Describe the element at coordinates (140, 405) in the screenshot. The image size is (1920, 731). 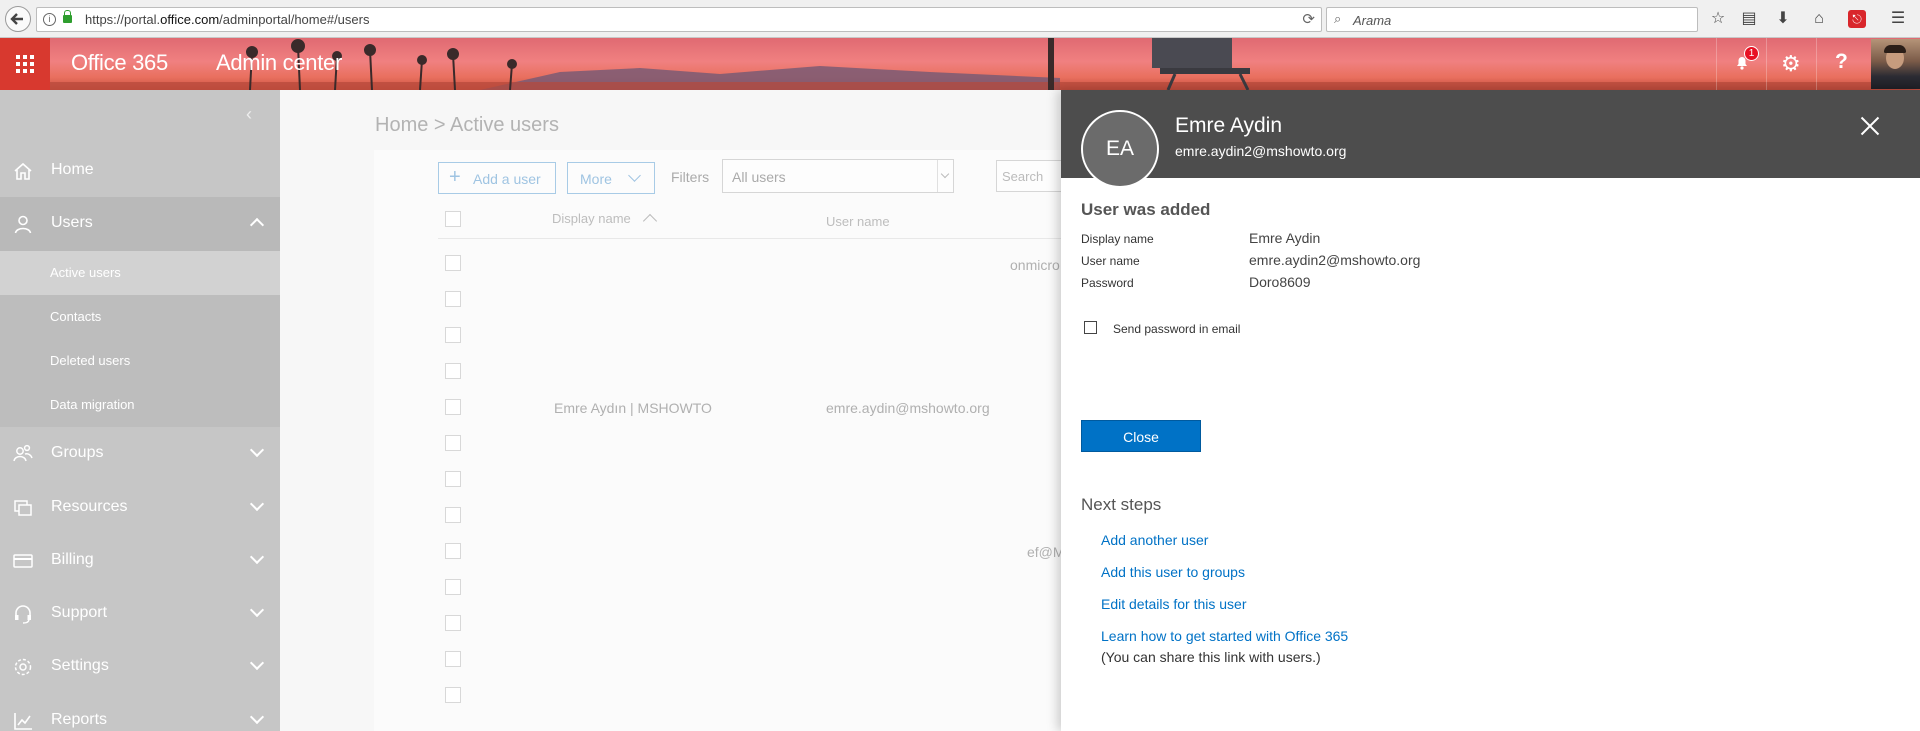
I see `subnav-data-migration: Data migration` at that location.